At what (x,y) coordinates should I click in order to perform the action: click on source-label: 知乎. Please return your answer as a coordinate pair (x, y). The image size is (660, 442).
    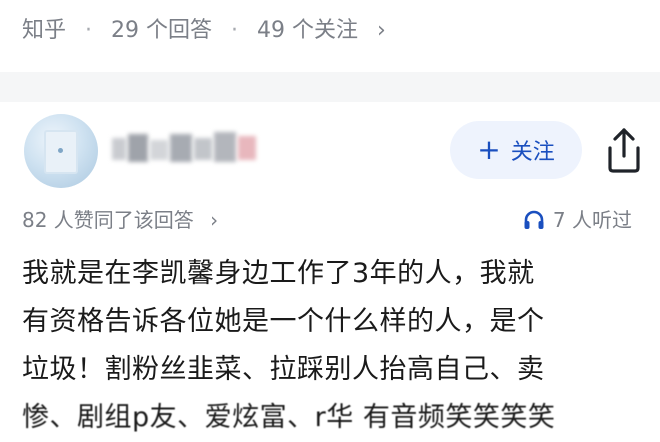
    Looking at the image, I should click on (44, 30).